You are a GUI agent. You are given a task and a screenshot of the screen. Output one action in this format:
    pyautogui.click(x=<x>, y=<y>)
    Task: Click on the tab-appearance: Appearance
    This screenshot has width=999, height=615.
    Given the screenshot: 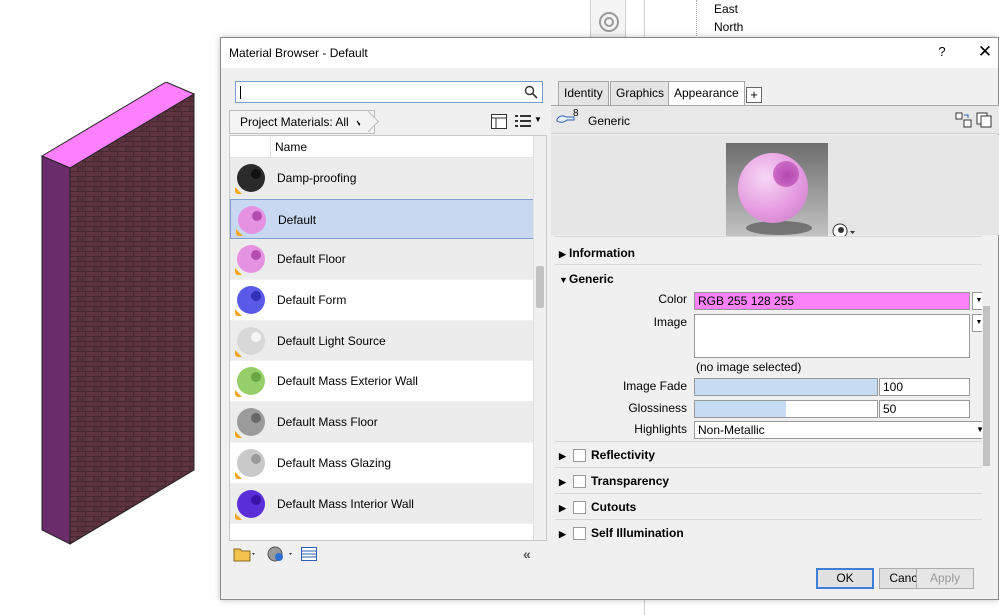 What is the action you would take?
    pyautogui.click(x=706, y=94)
    